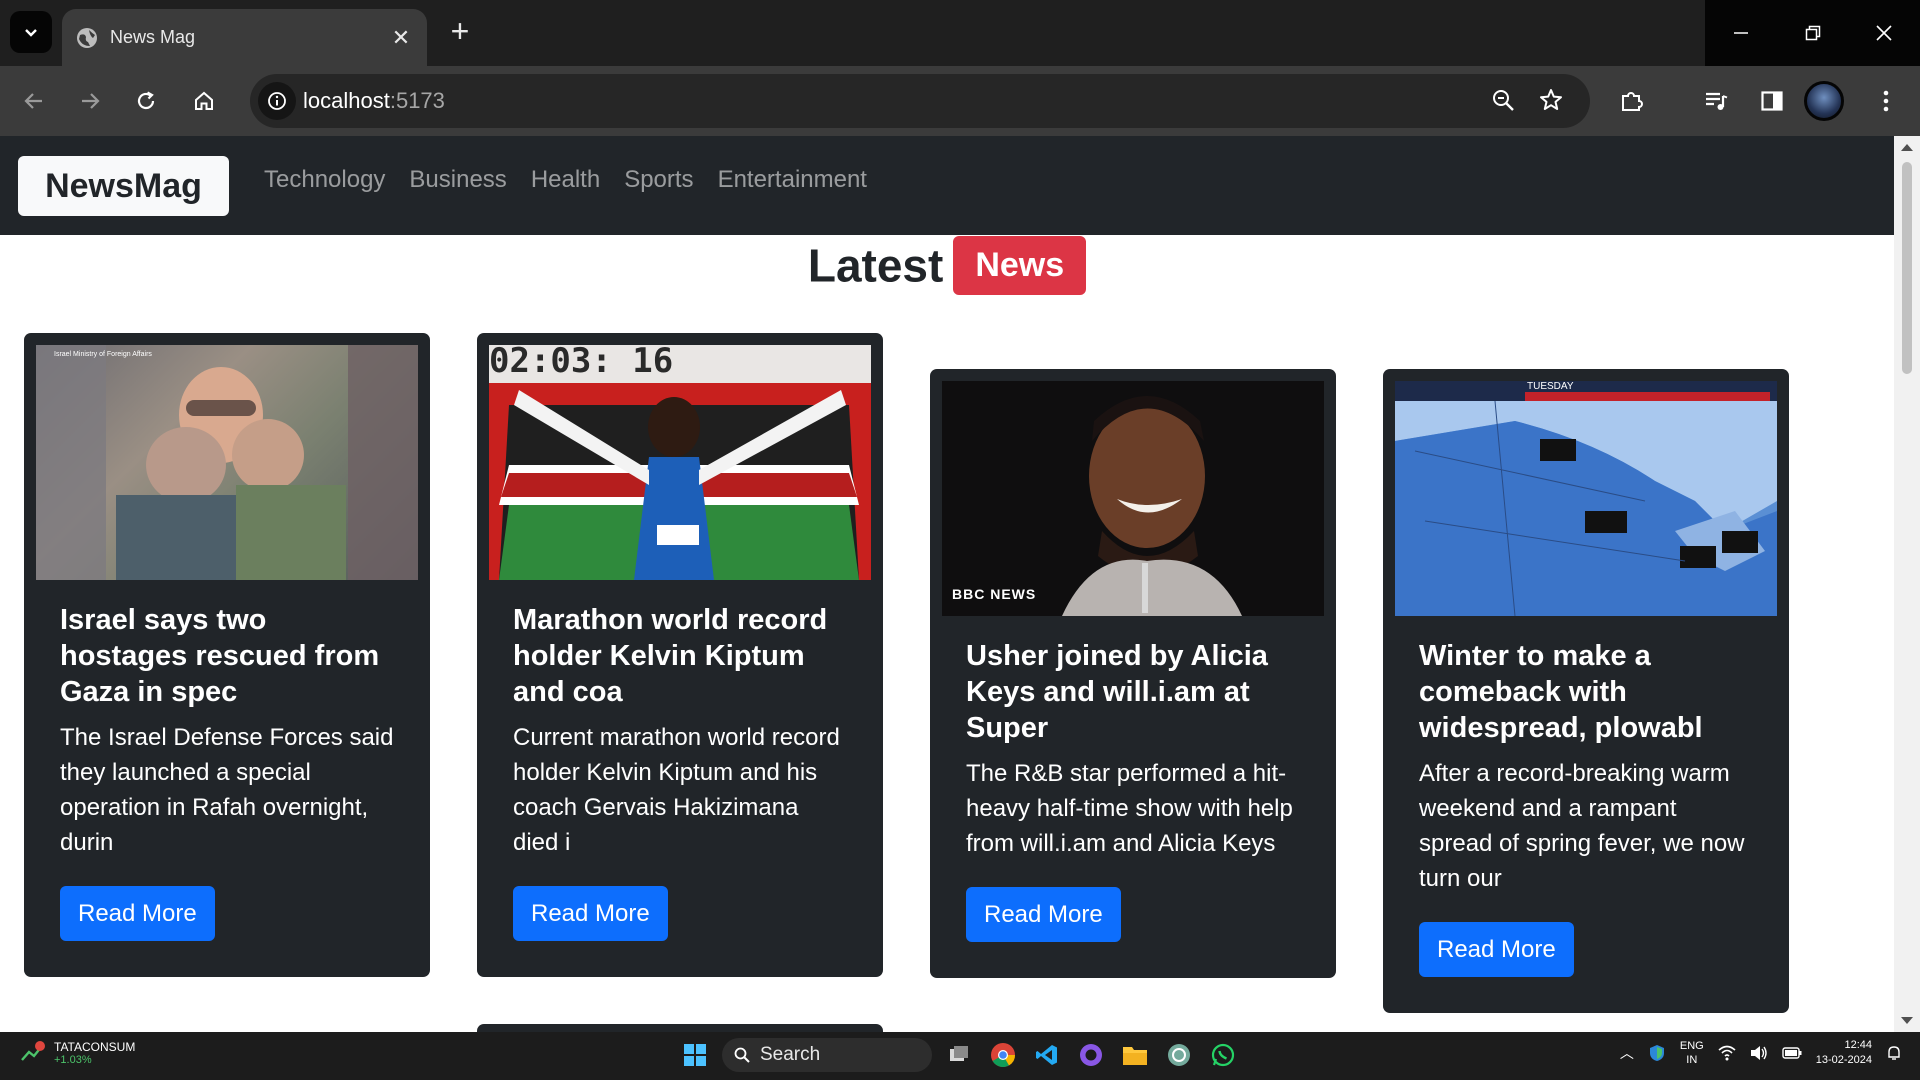 This screenshot has width=1920, height=1080. I want to click on more-vertical-icon, so click(1886, 101).